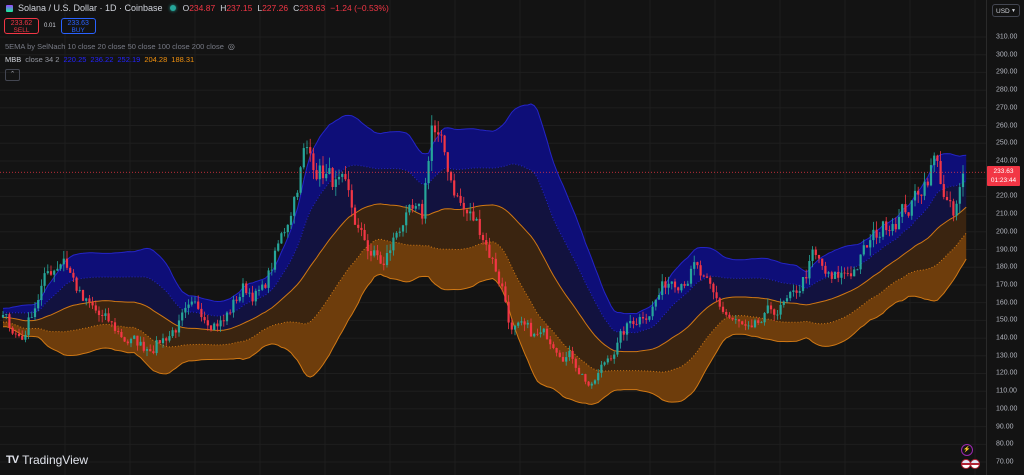  What do you see at coordinates (1005, 427) in the screenshot?
I see `price-tick-label: 90.00` at bounding box center [1005, 427].